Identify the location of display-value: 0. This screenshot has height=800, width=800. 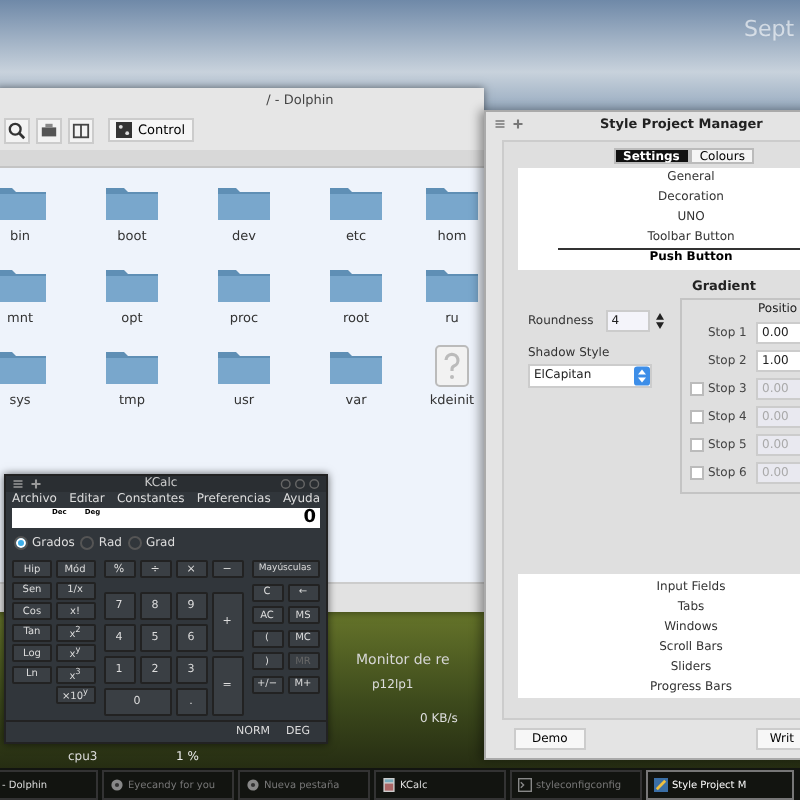
(309, 518).